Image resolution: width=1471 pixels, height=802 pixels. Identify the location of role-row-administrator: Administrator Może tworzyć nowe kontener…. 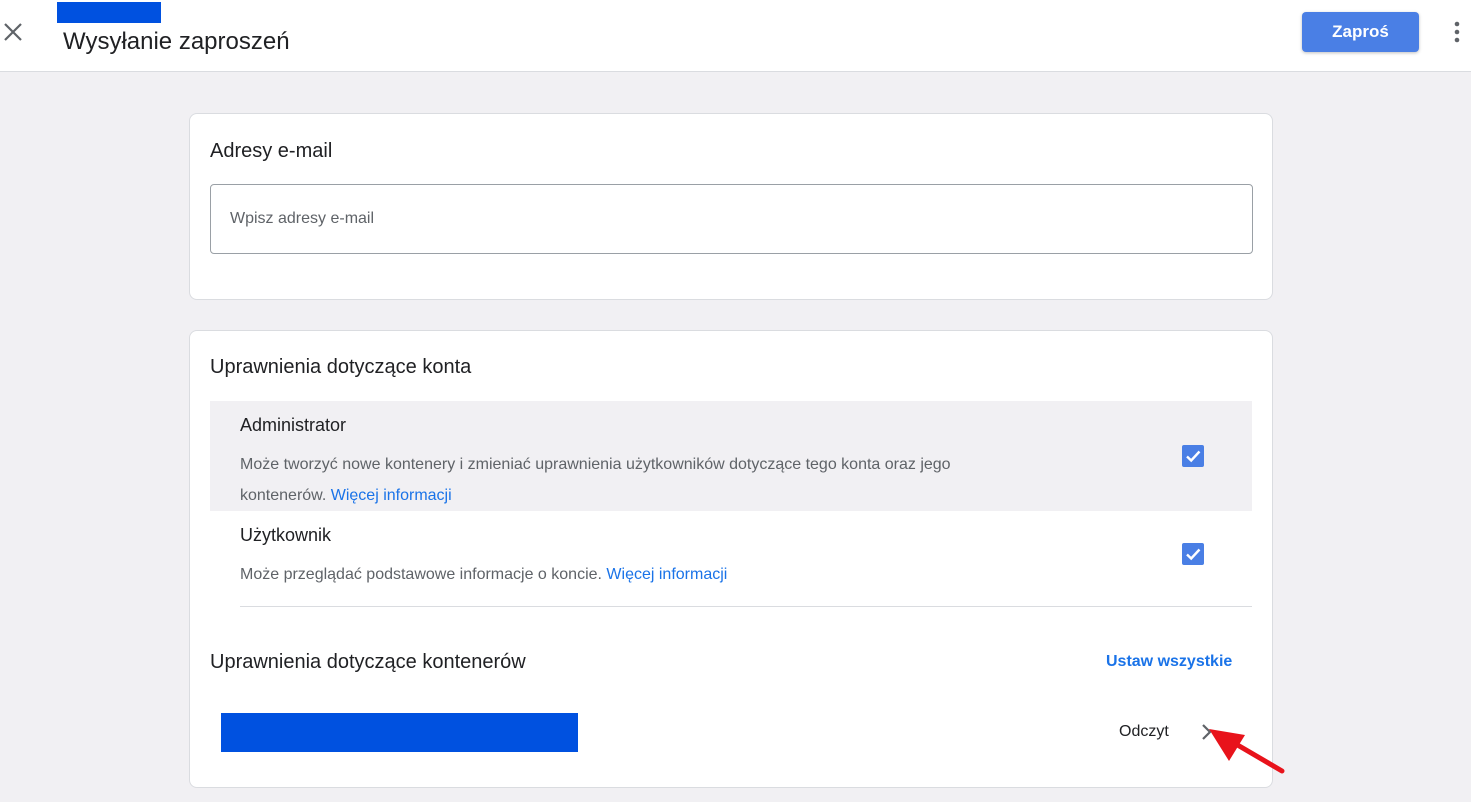
(731, 456).